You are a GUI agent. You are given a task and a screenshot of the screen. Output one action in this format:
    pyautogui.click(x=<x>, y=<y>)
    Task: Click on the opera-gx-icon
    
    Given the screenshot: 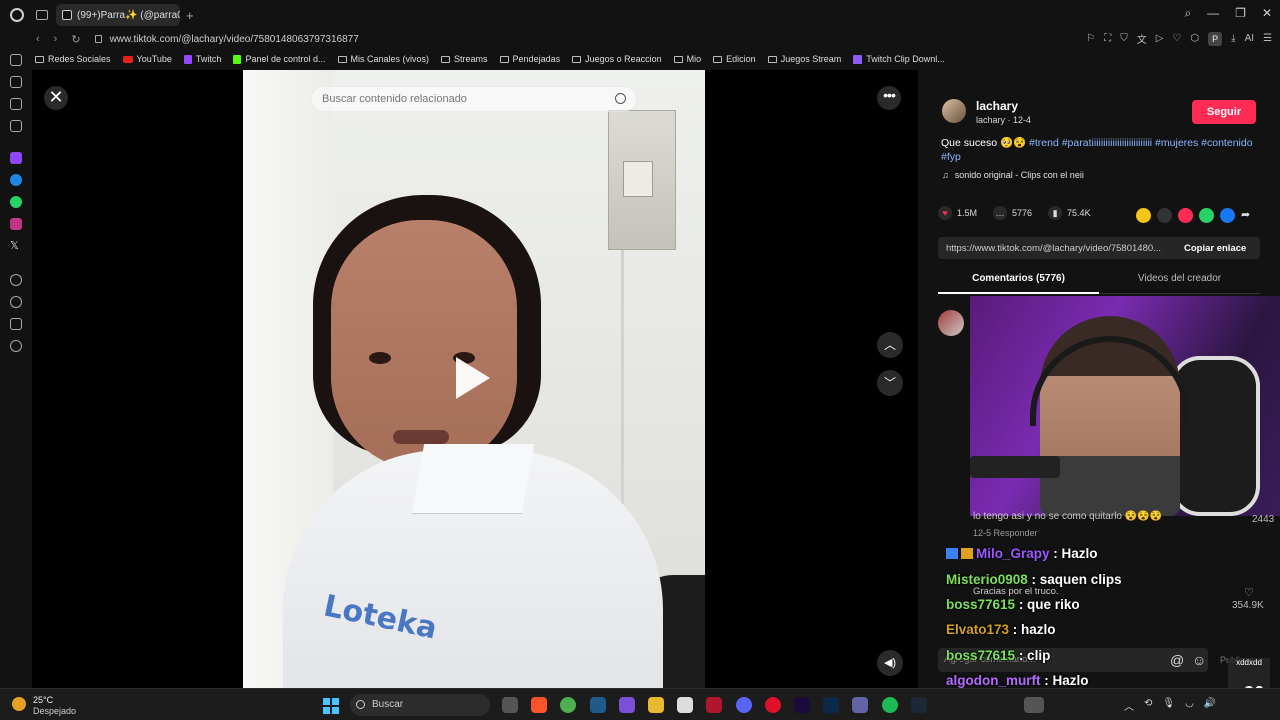 What is the action you would take?
    pyautogui.click(x=773, y=705)
    